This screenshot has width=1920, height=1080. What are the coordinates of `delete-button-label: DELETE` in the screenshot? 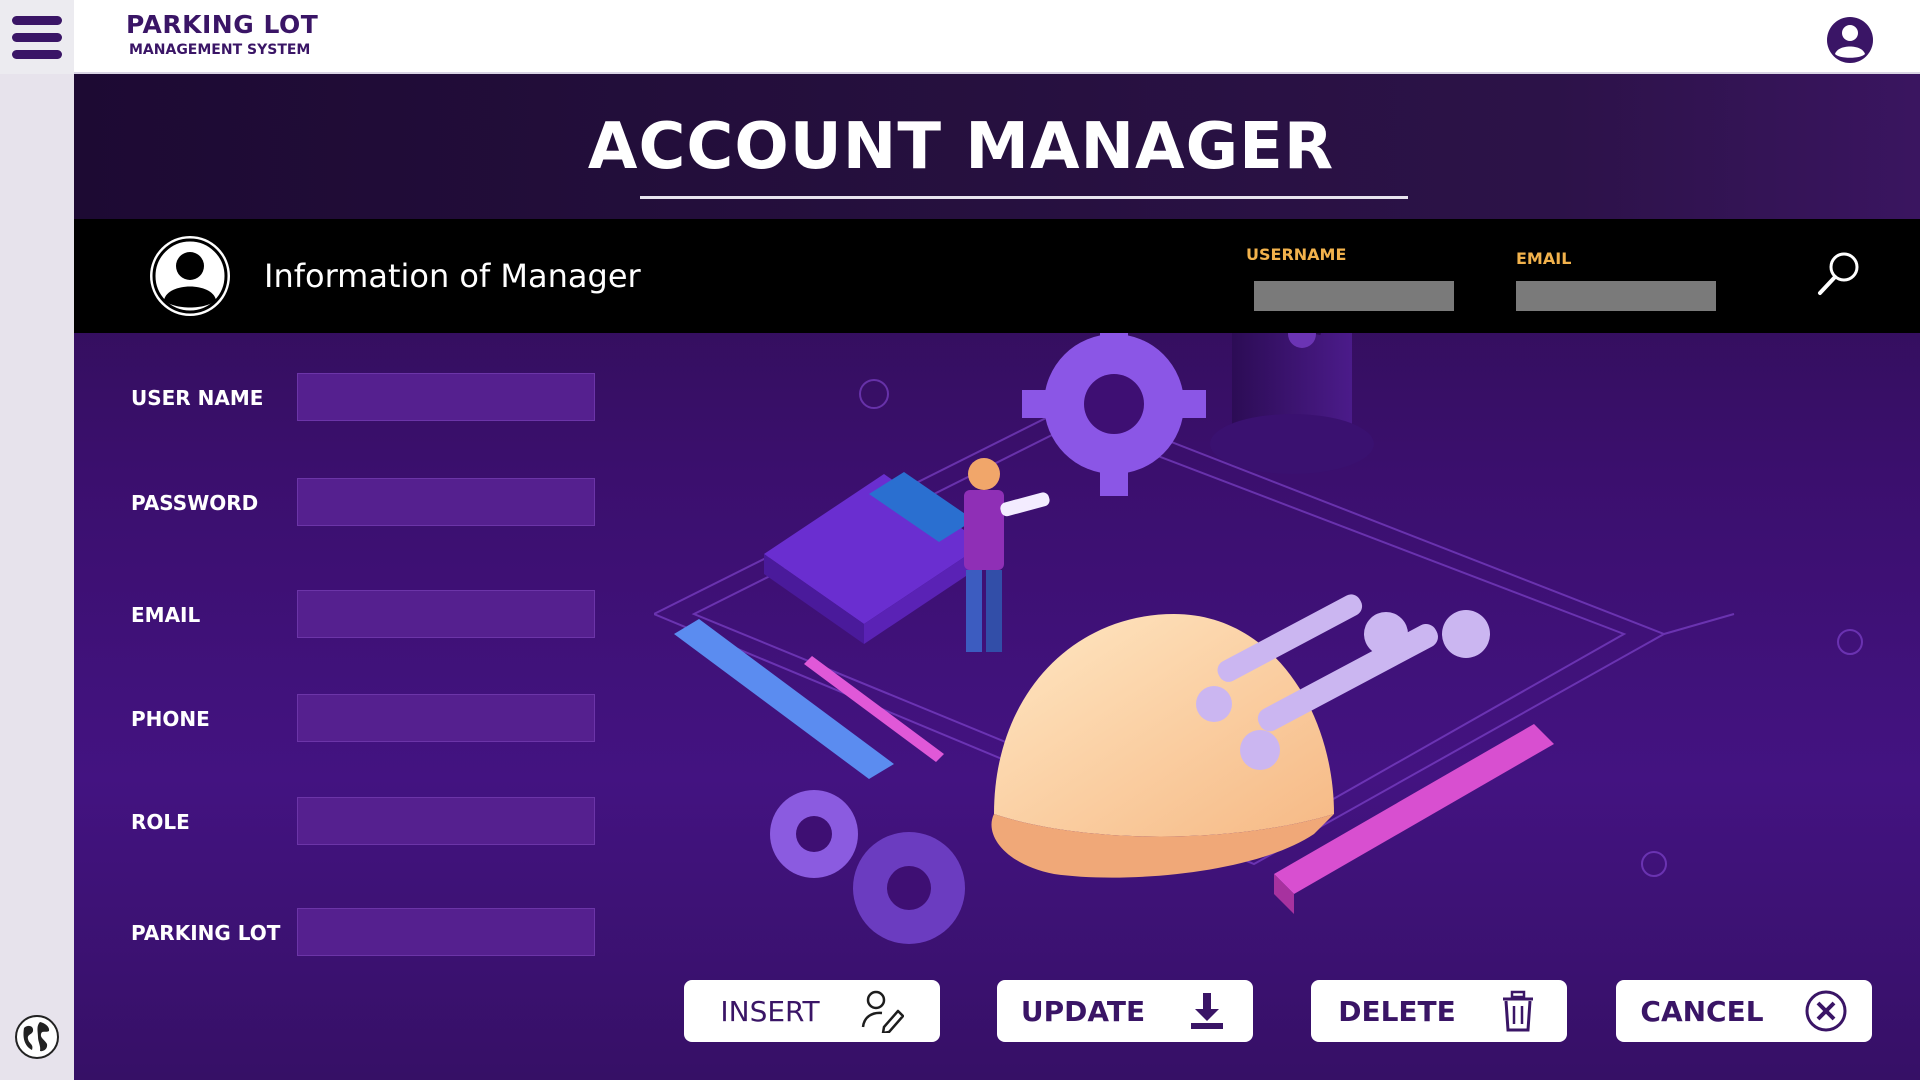 It's located at (1397, 1011).